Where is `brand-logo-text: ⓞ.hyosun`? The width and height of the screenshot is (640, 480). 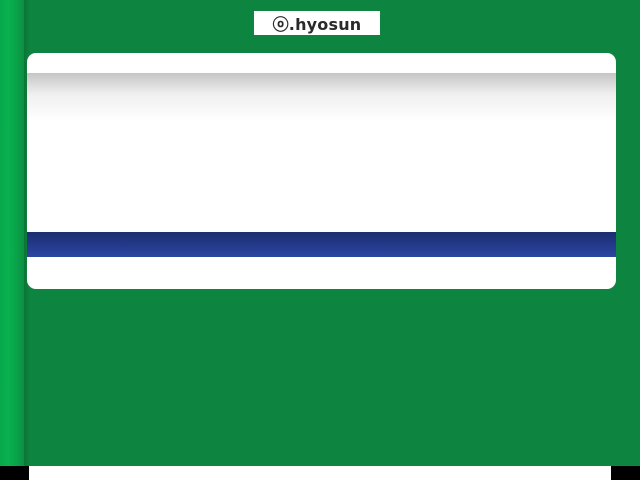 brand-logo-text: ⓞ.hyosun is located at coordinates (317, 24).